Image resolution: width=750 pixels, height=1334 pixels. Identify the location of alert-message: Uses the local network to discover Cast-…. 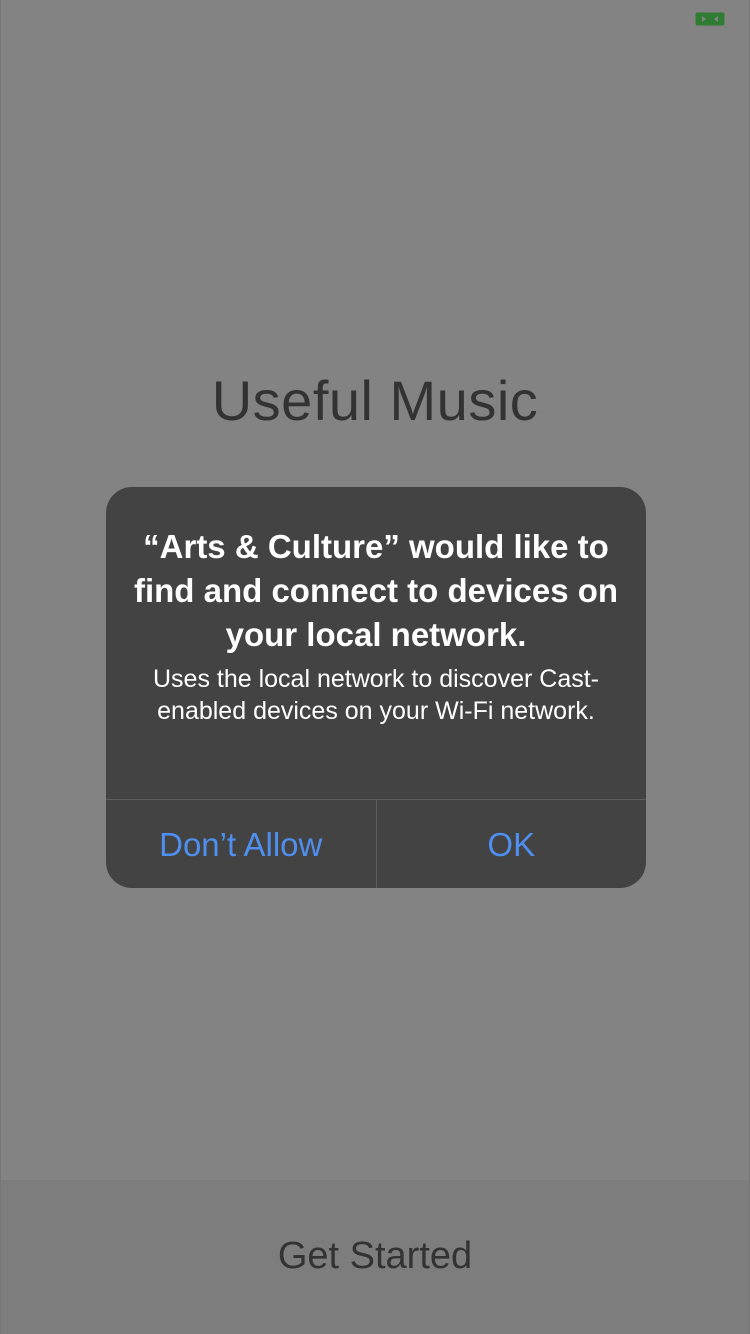
(375, 695).